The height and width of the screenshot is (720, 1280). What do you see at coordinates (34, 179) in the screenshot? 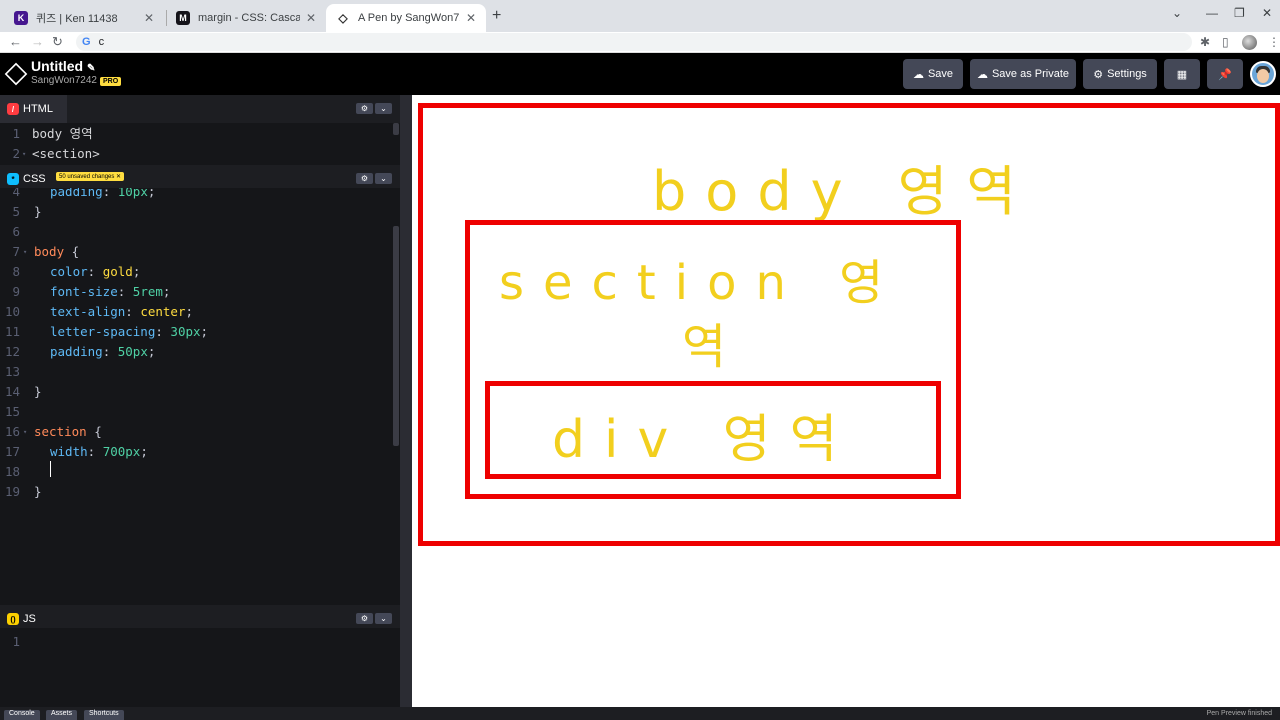
I see `css-label: CSS` at bounding box center [34, 179].